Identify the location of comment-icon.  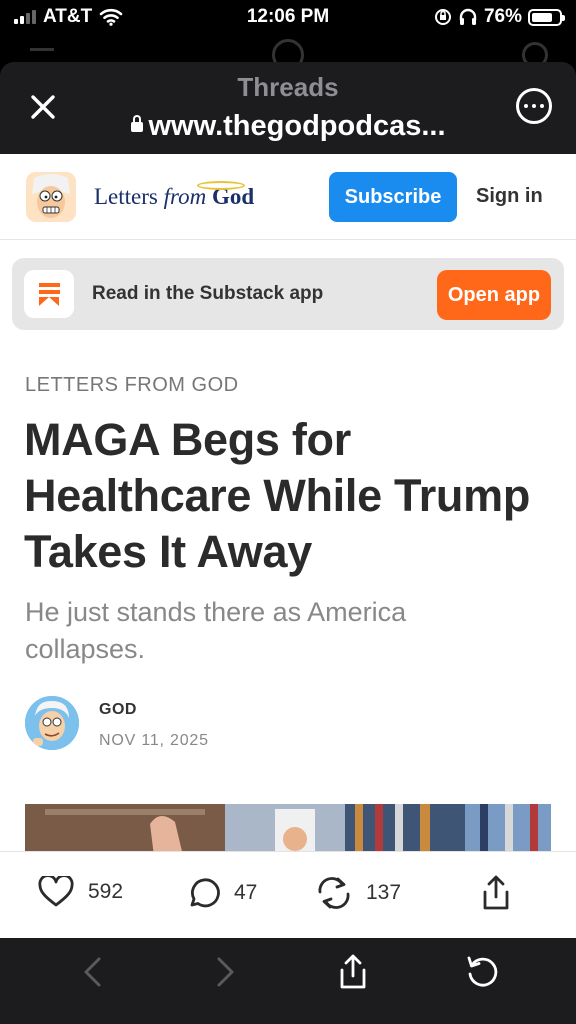
(205, 893).